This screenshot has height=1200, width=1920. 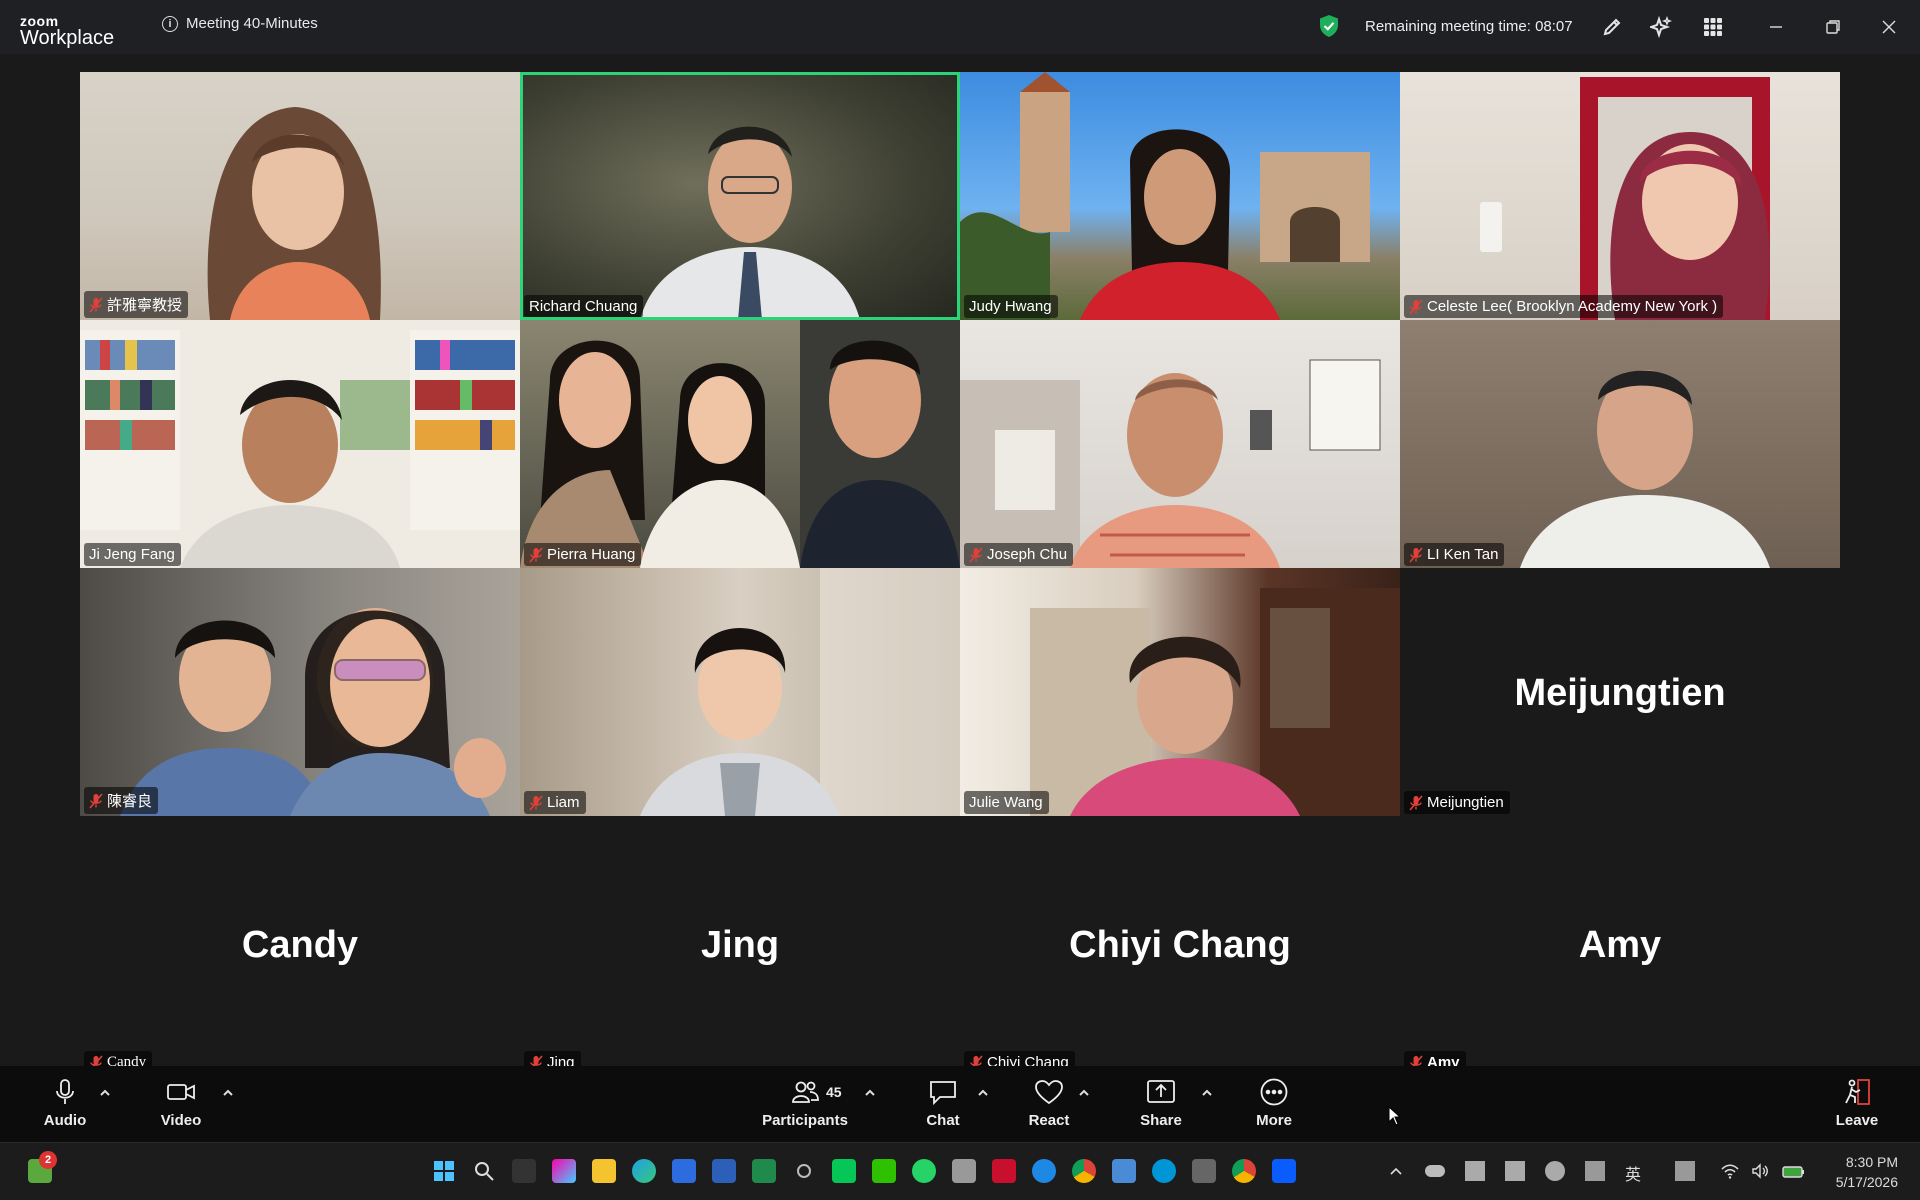 I want to click on video-tile: Celeste Lee( Brooklyn Academy New York ), so click(x=1620, y=196).